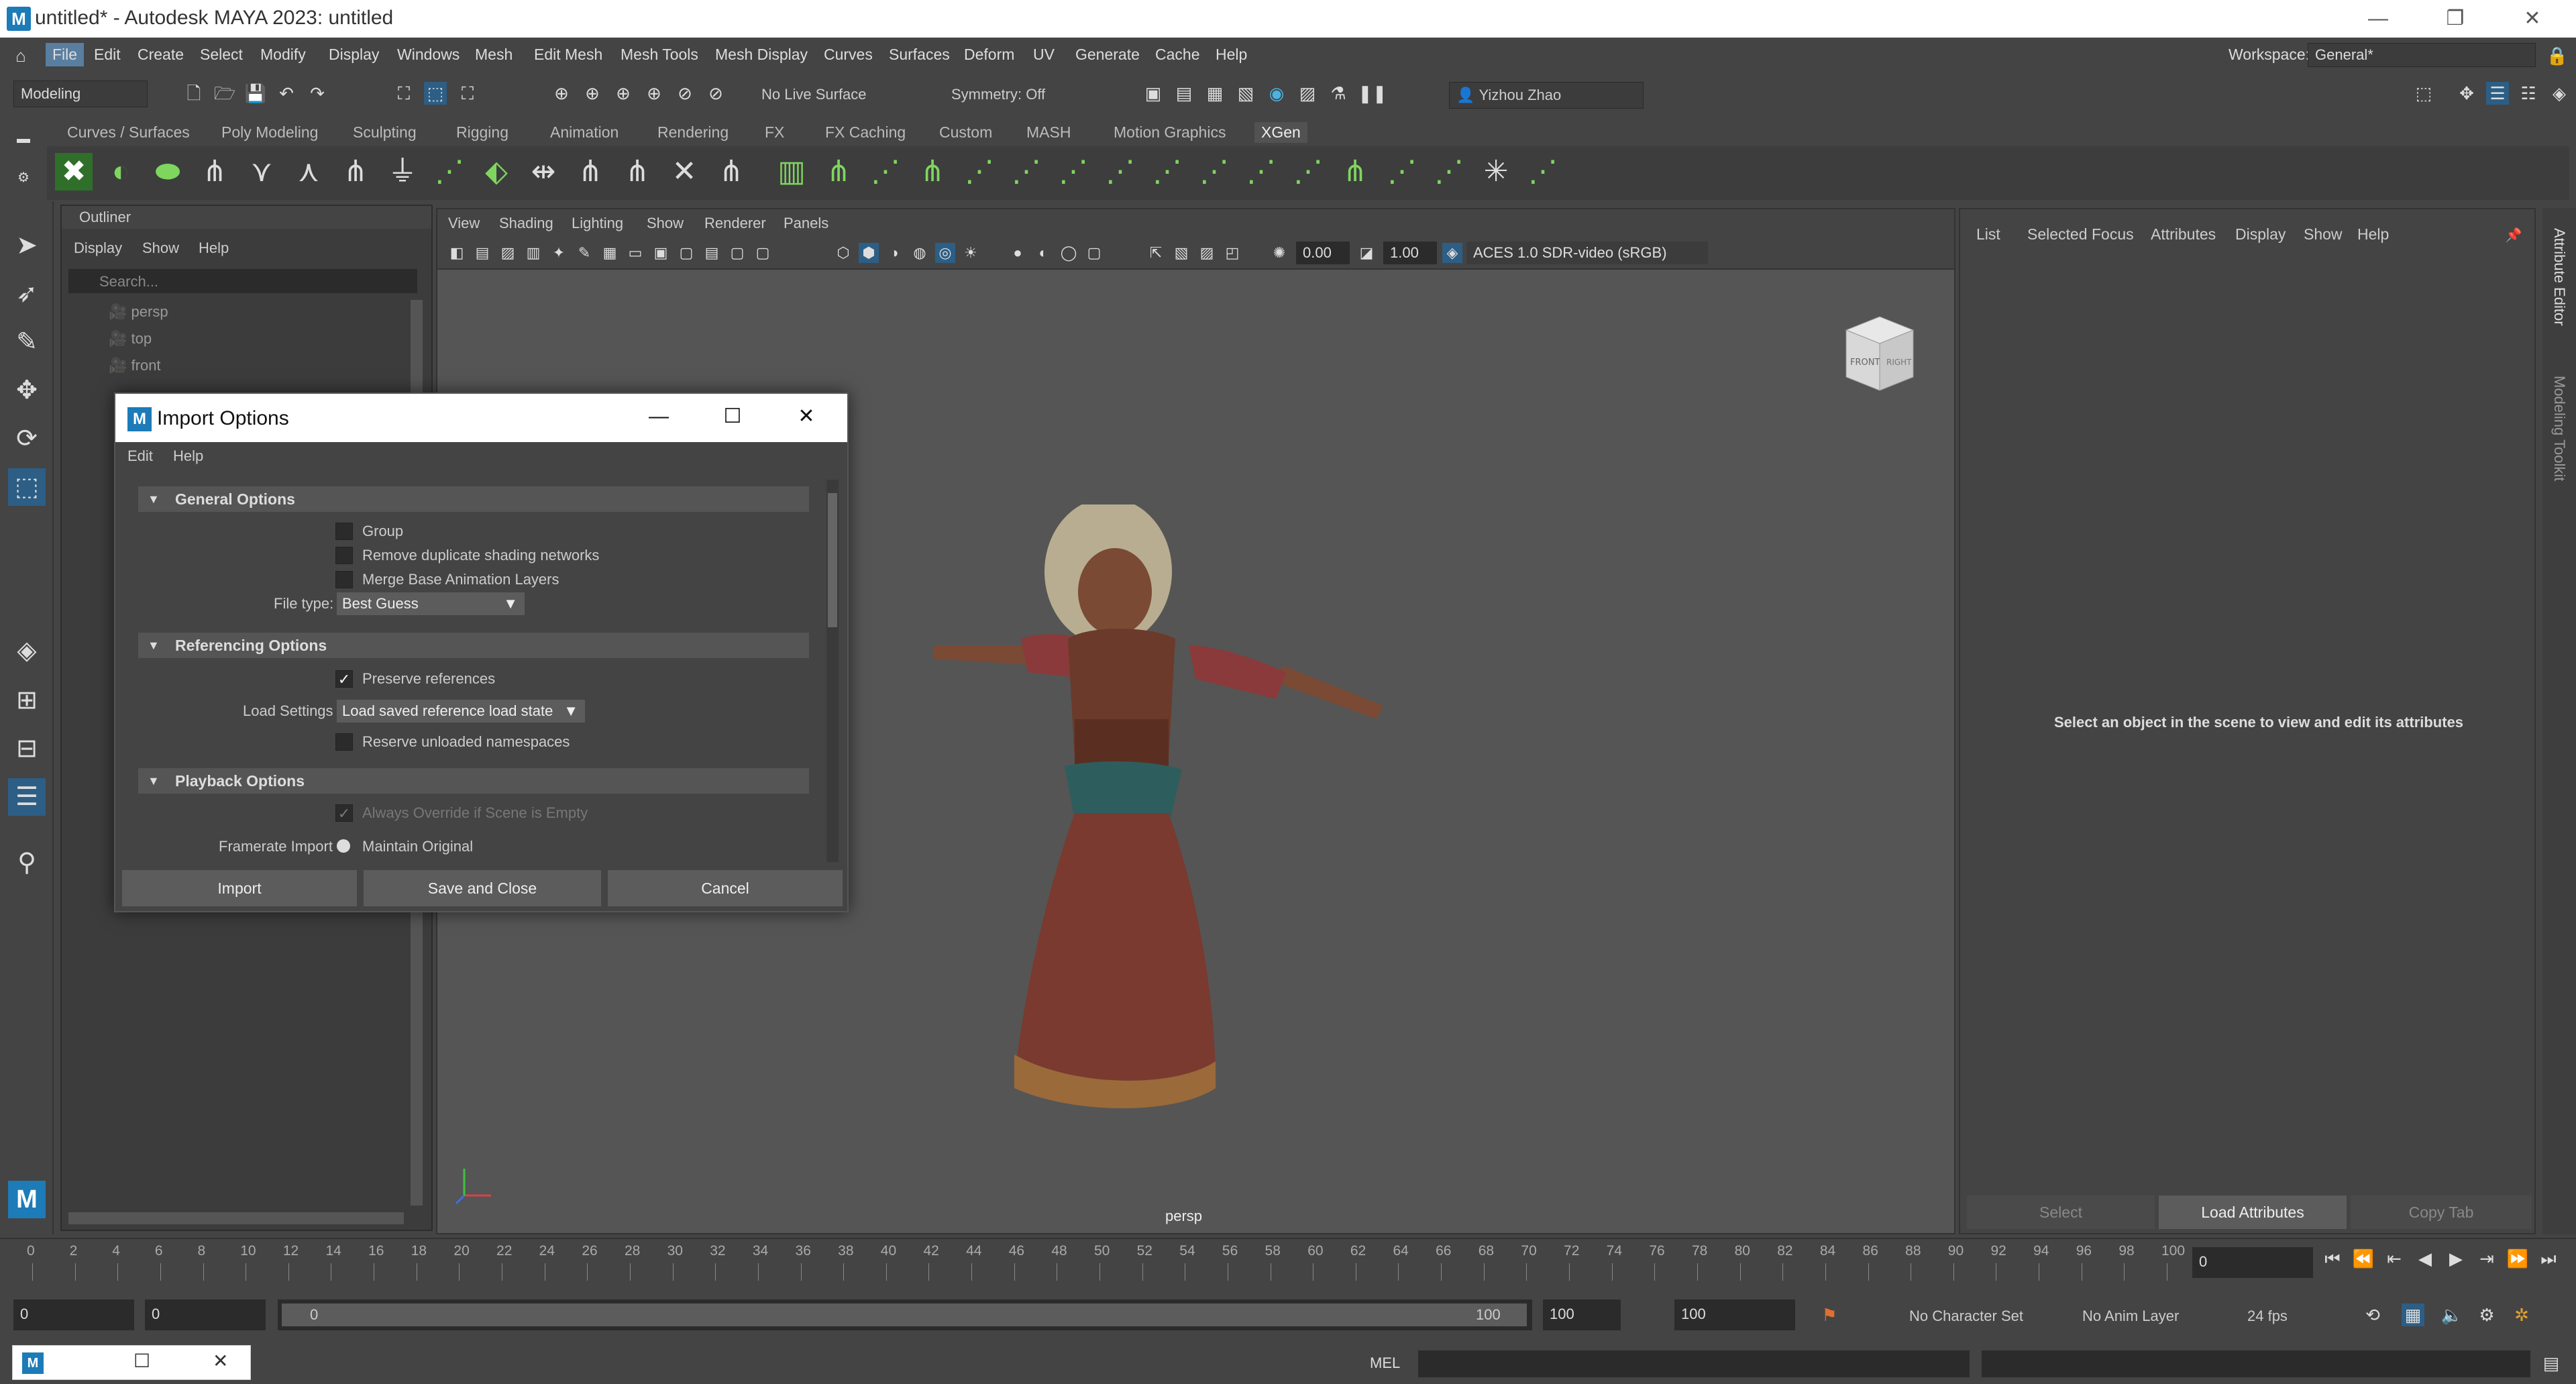  What do you see at coordinates (761, 55) in the screenshot?
I see `menu-mesh-display: Mesh Display` at bounding box center [761, 55].